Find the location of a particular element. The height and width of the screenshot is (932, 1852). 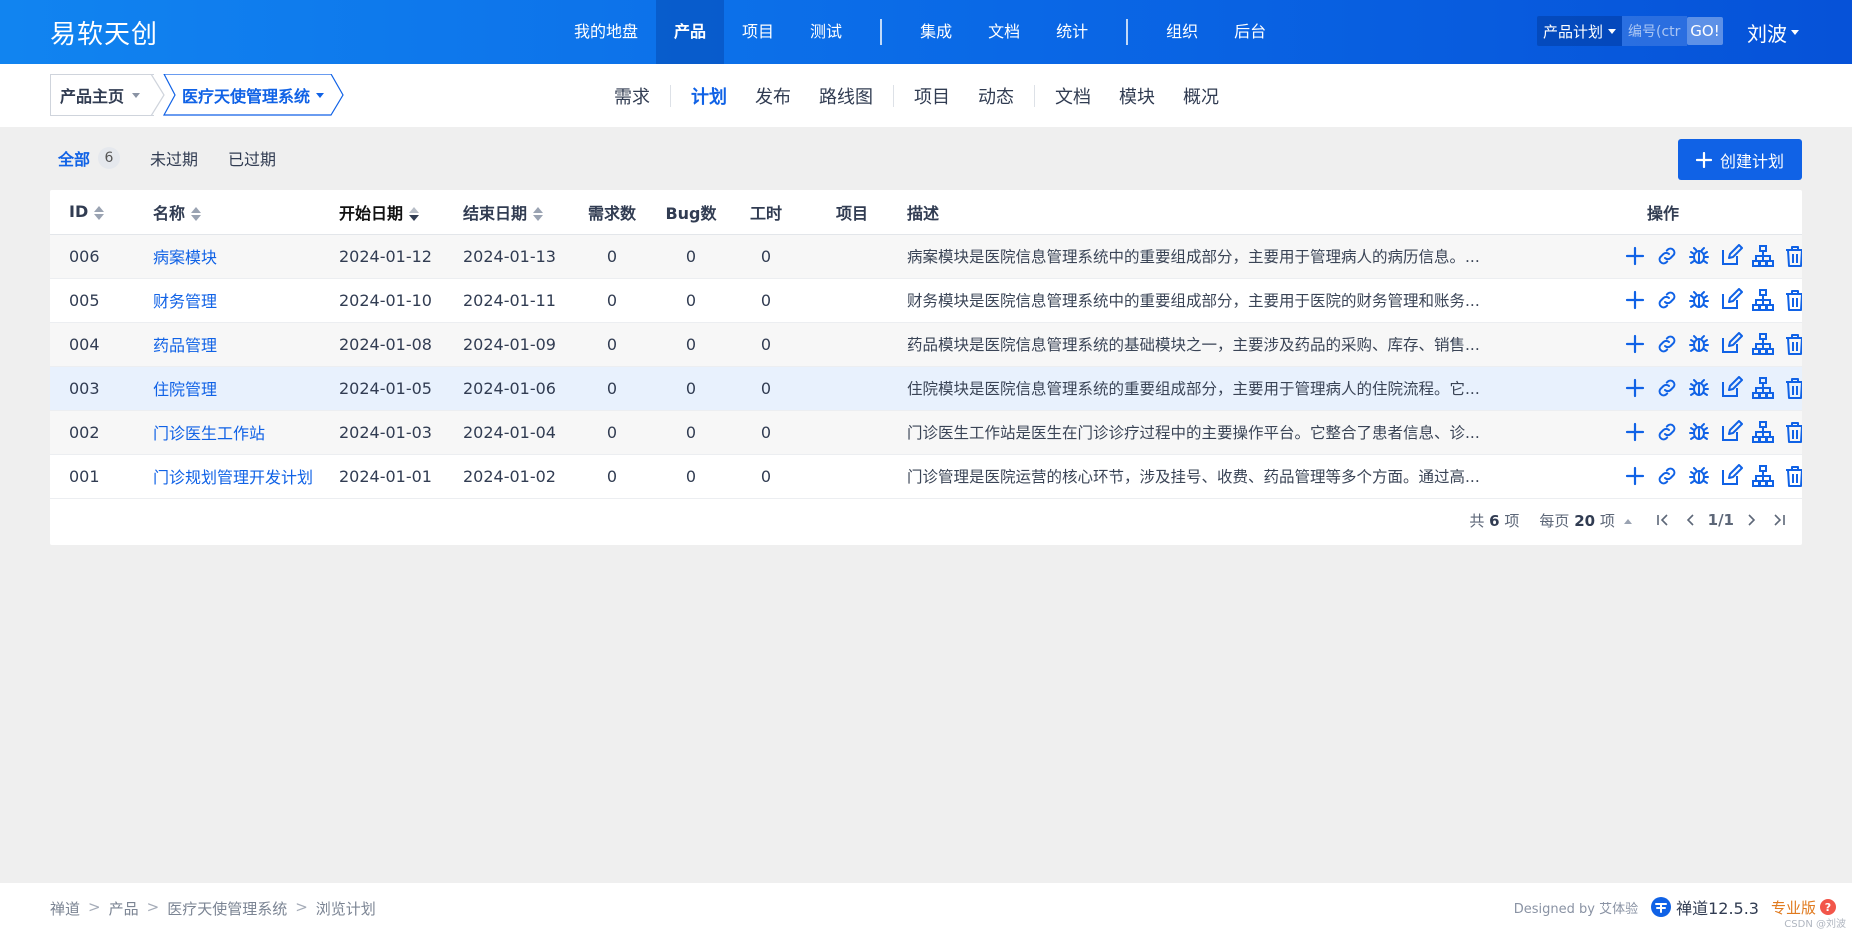

product-home-dropdown: 产品主页 is located at coordinates (102, 95).